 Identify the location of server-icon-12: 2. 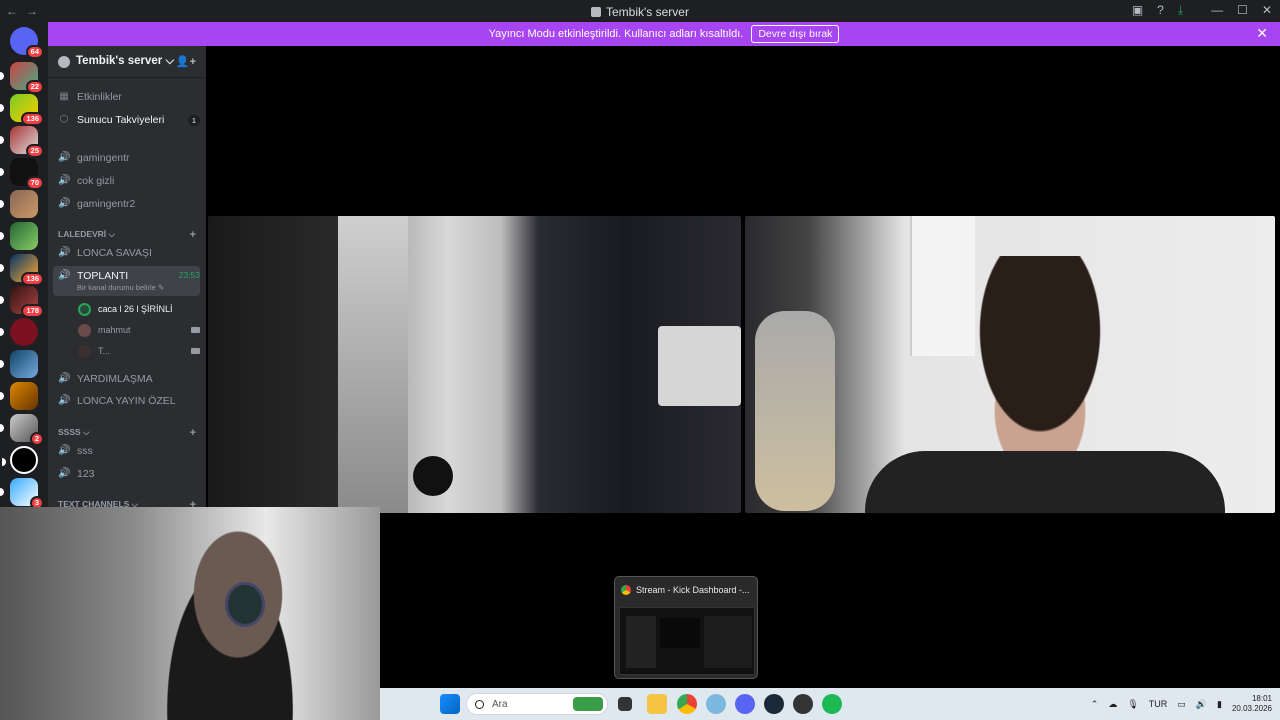
(22, 430).